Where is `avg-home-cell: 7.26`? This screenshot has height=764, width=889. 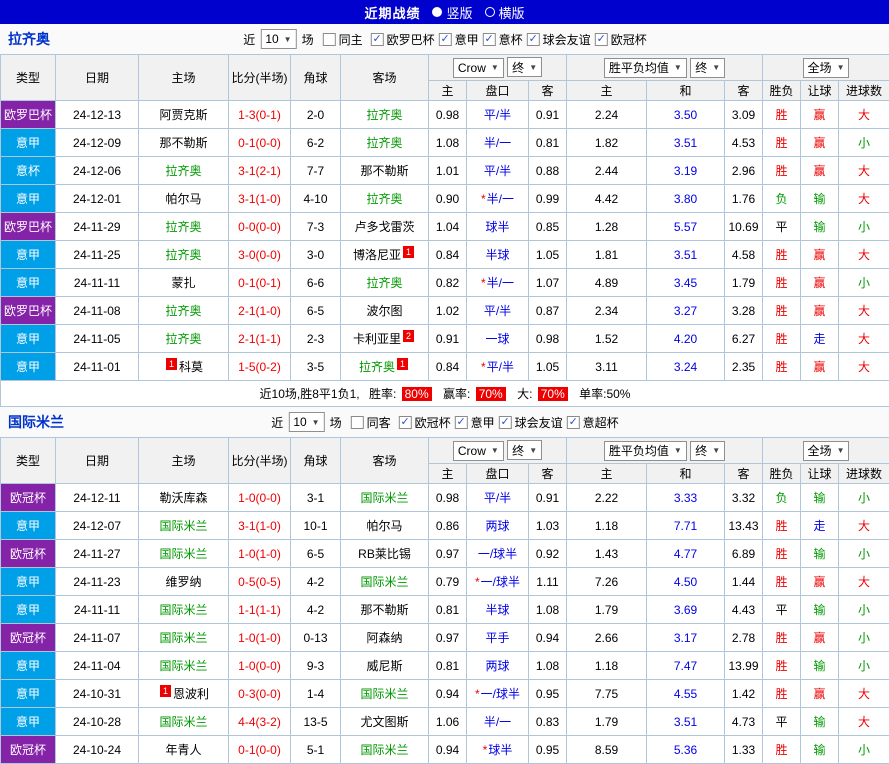
avg-home-cell: 7.26 is located at coordinates (607, 582).